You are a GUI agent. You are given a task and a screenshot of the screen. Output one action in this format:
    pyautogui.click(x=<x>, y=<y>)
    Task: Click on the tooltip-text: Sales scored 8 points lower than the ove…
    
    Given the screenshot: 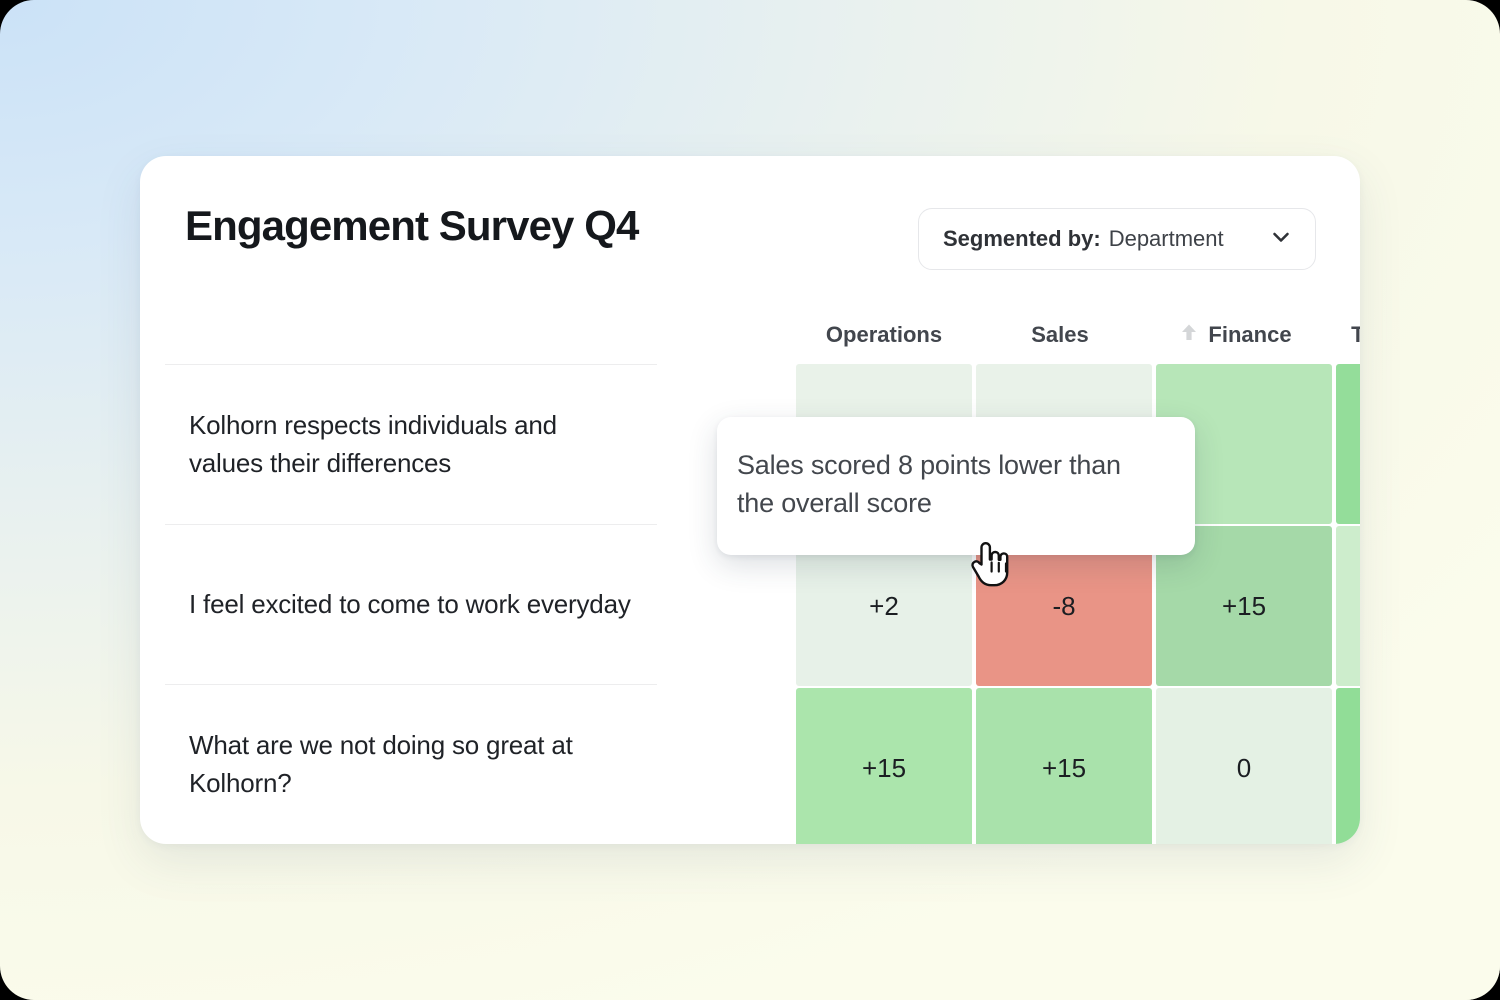 What is the action you would take?
    pyautogui.click(x=929, y=484)
    